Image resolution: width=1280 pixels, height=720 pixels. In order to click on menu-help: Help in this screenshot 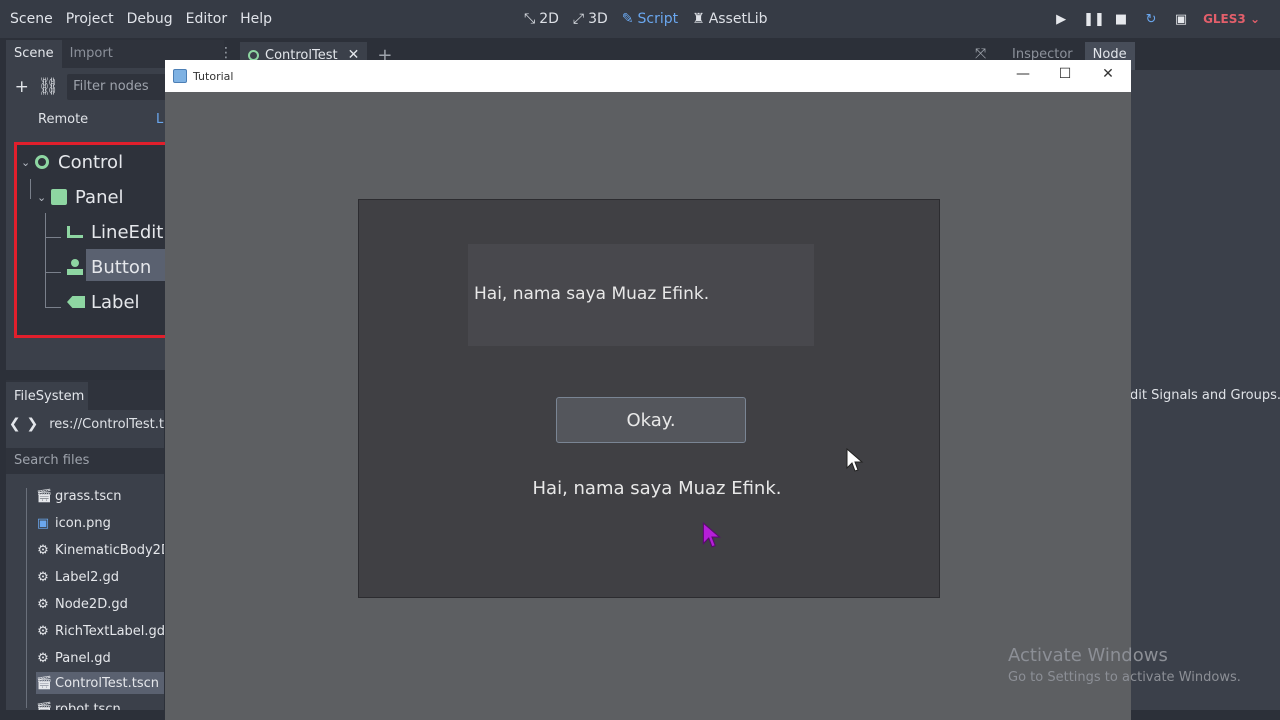, I will do `click(256, 19)`.